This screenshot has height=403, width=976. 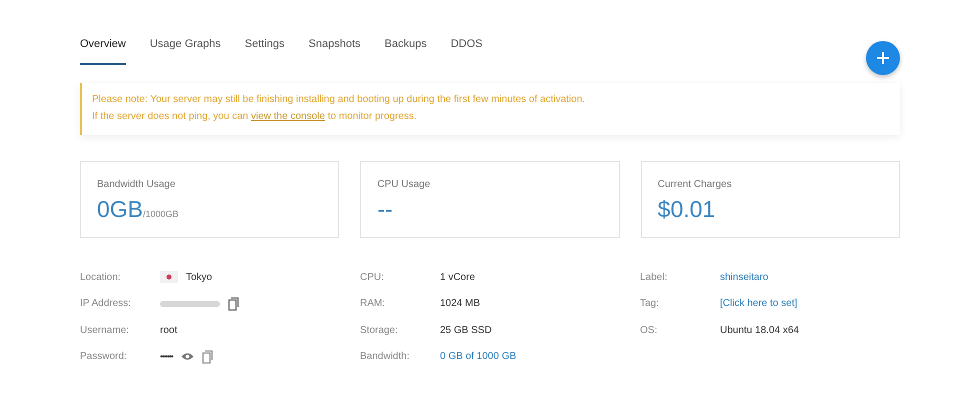 I want to click on add-button, so click(x=883, y=58).